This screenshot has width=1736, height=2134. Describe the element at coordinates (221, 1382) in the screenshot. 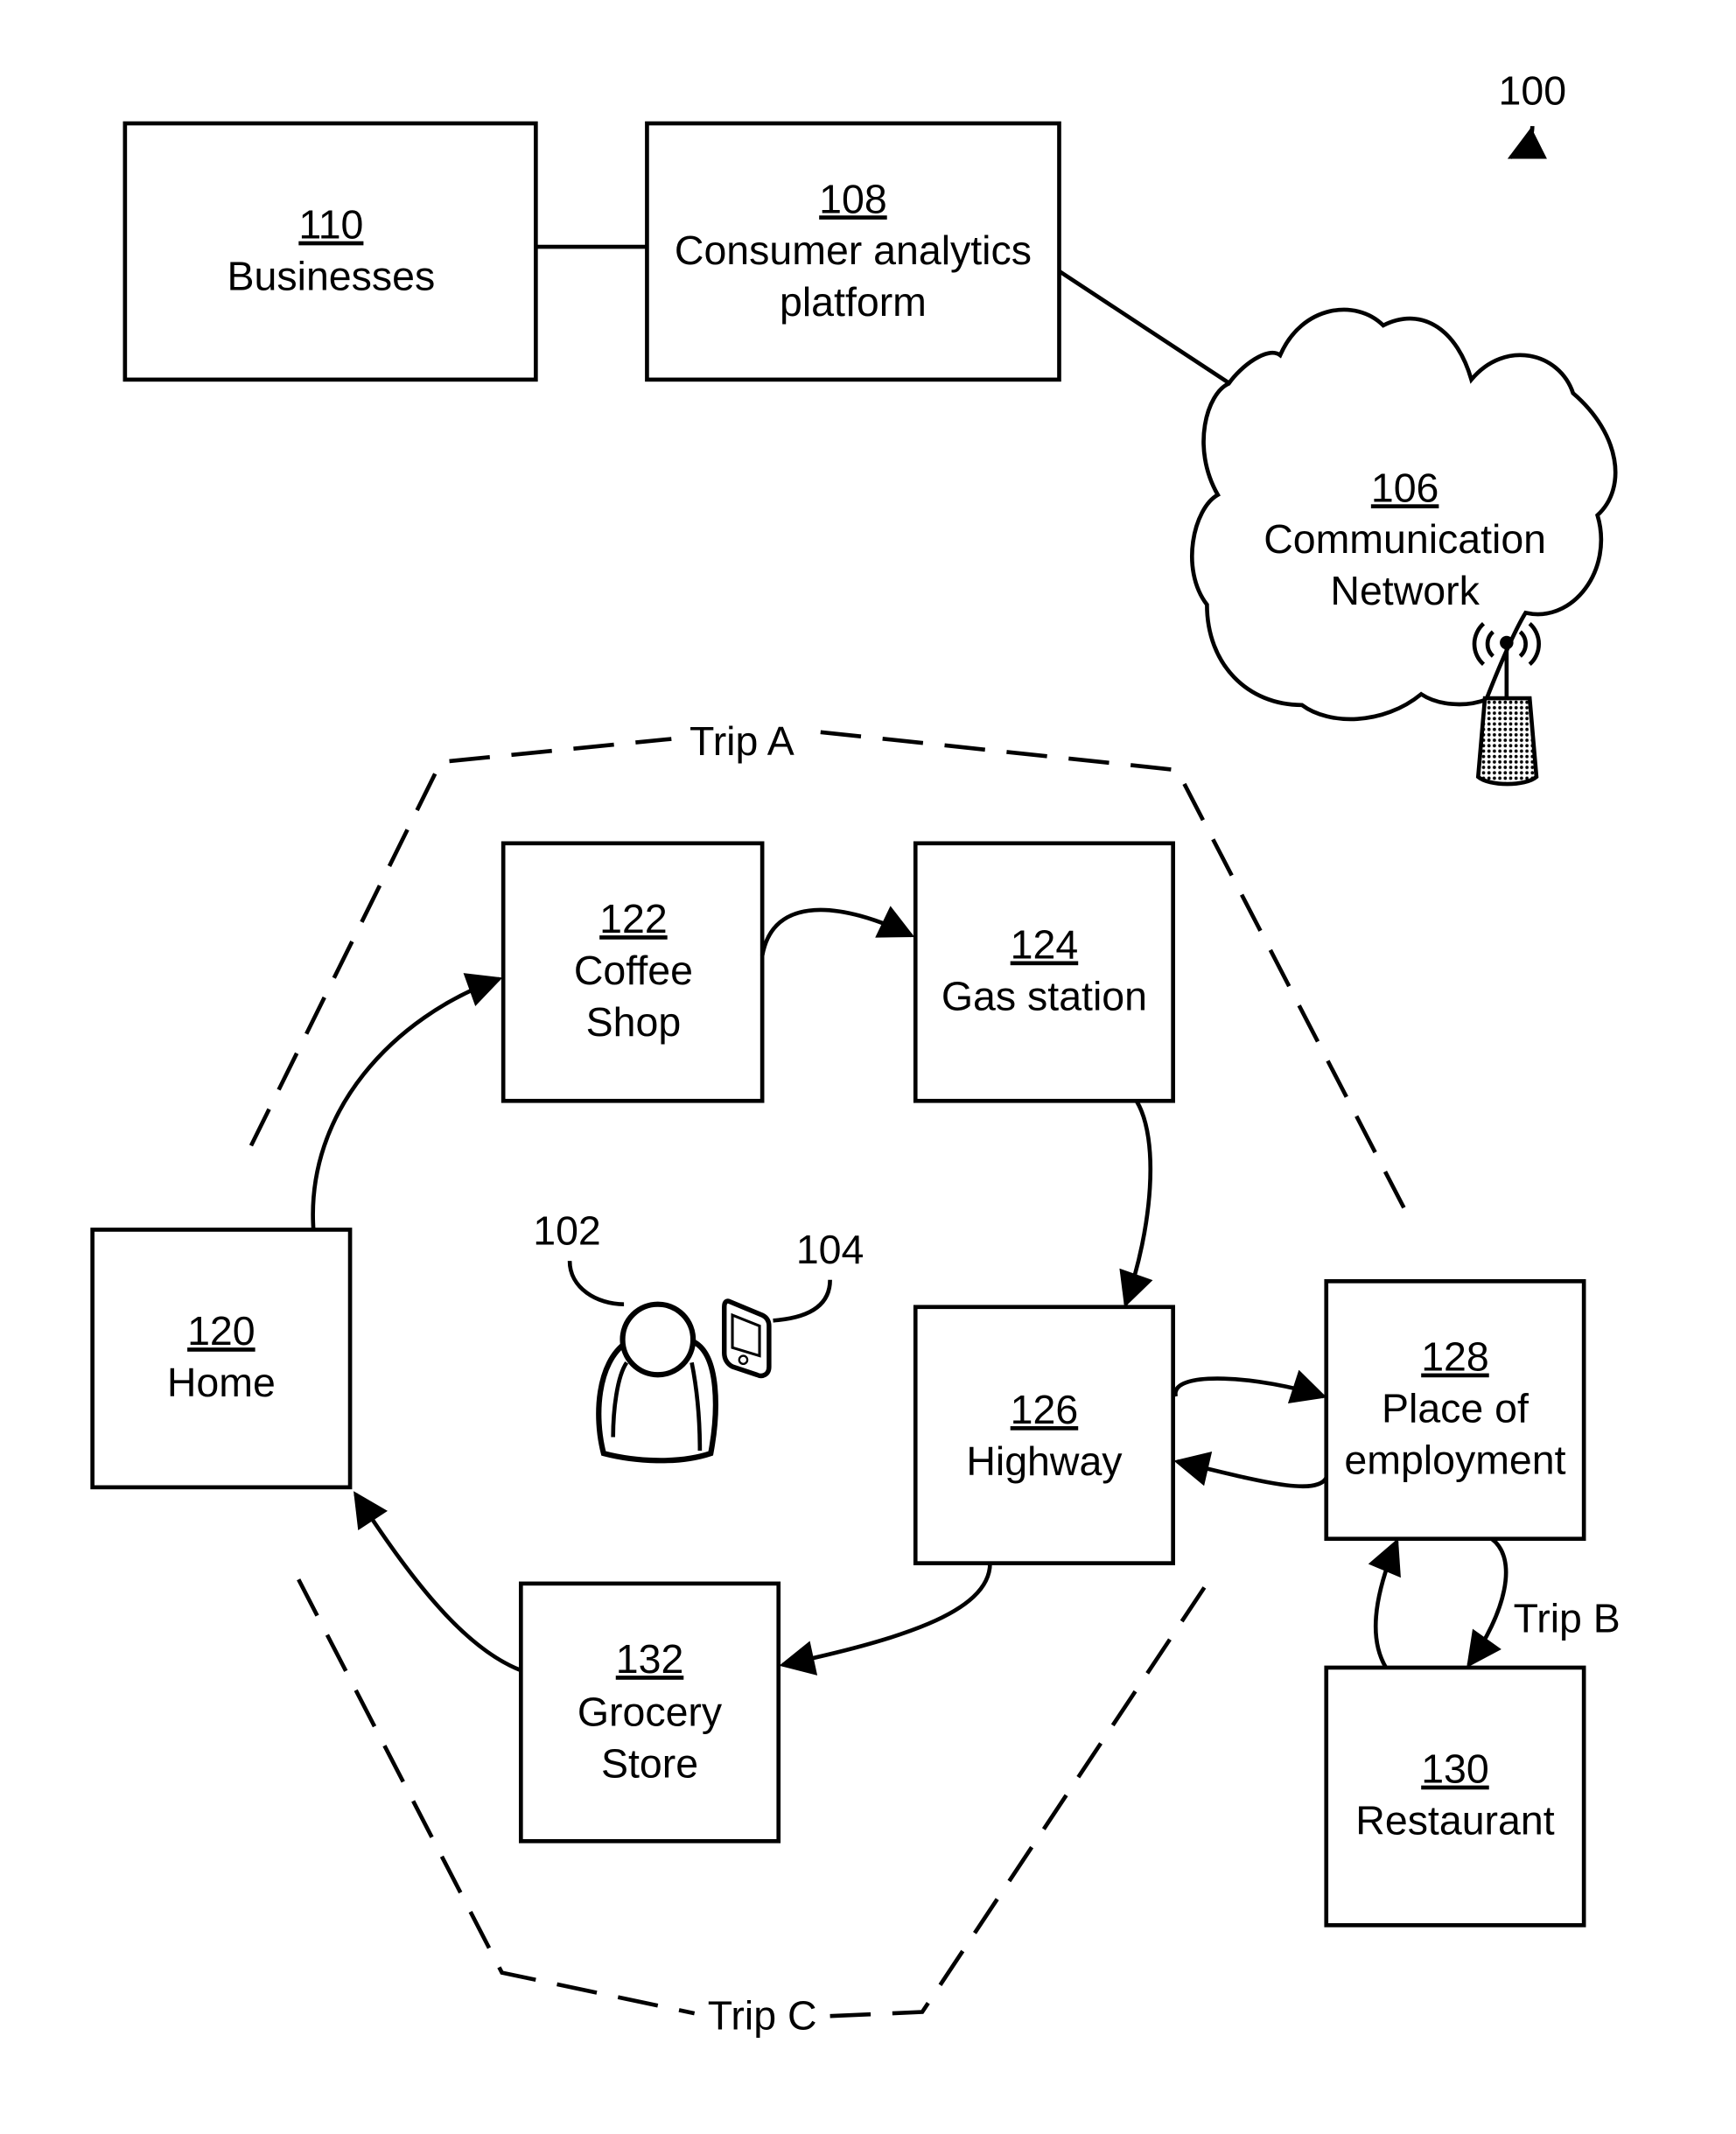

I see `svg-text: Home` at that location.